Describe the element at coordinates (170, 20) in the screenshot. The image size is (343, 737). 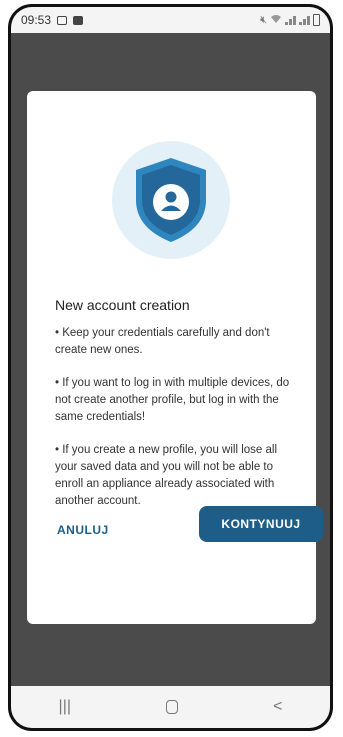
I see `status-bar: 09:53 🔇︎` at that location.